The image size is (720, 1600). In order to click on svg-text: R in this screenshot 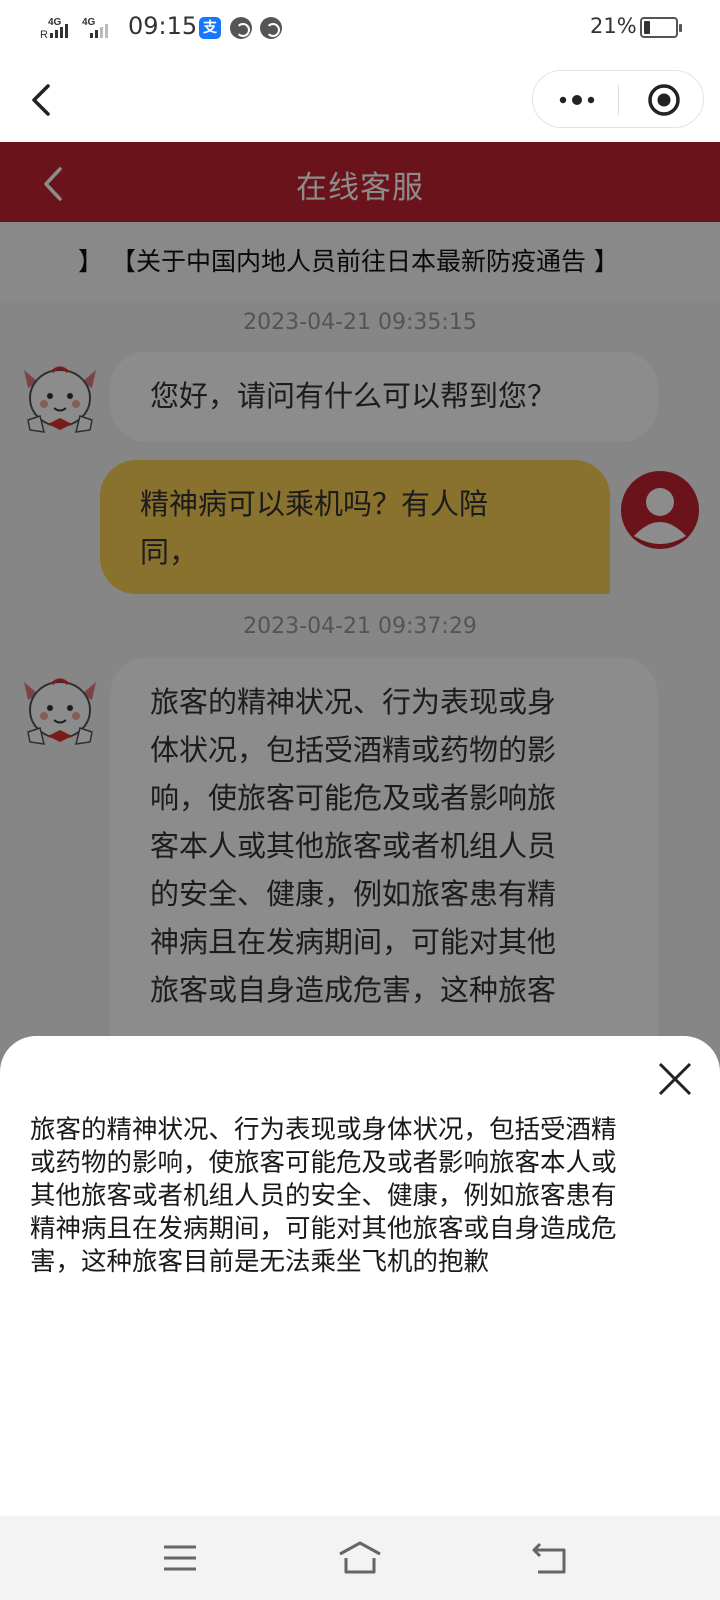, I will do `click(44, 34)`.